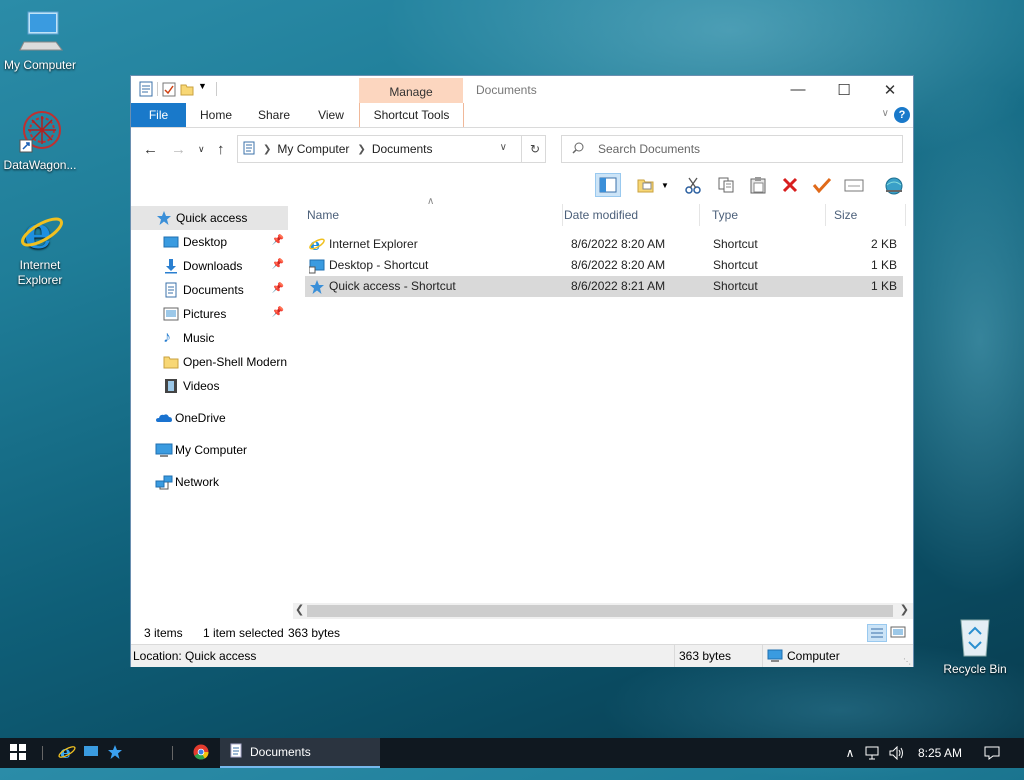 The width and height of the screenshot is (1024, 780). What do you see at coordinates (822, 185) in the screenshot?
I see `properties-checkmark-icon` at bounding box center [822, 185].